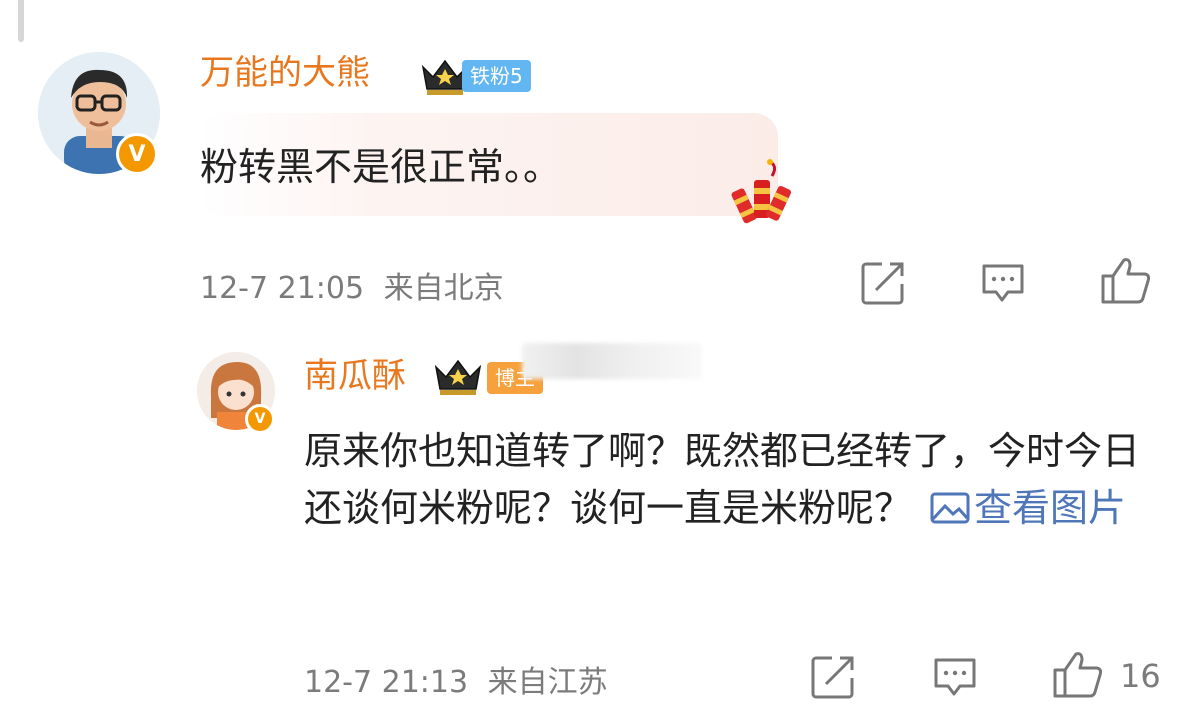  I want to click on location: 来自江苏, so click(547, 682).